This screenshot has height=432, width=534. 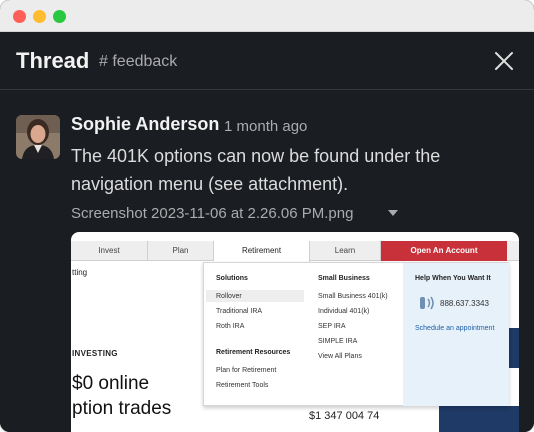 I want to click on preview-phone: 888.637.3343, so click(x=464, y=303).